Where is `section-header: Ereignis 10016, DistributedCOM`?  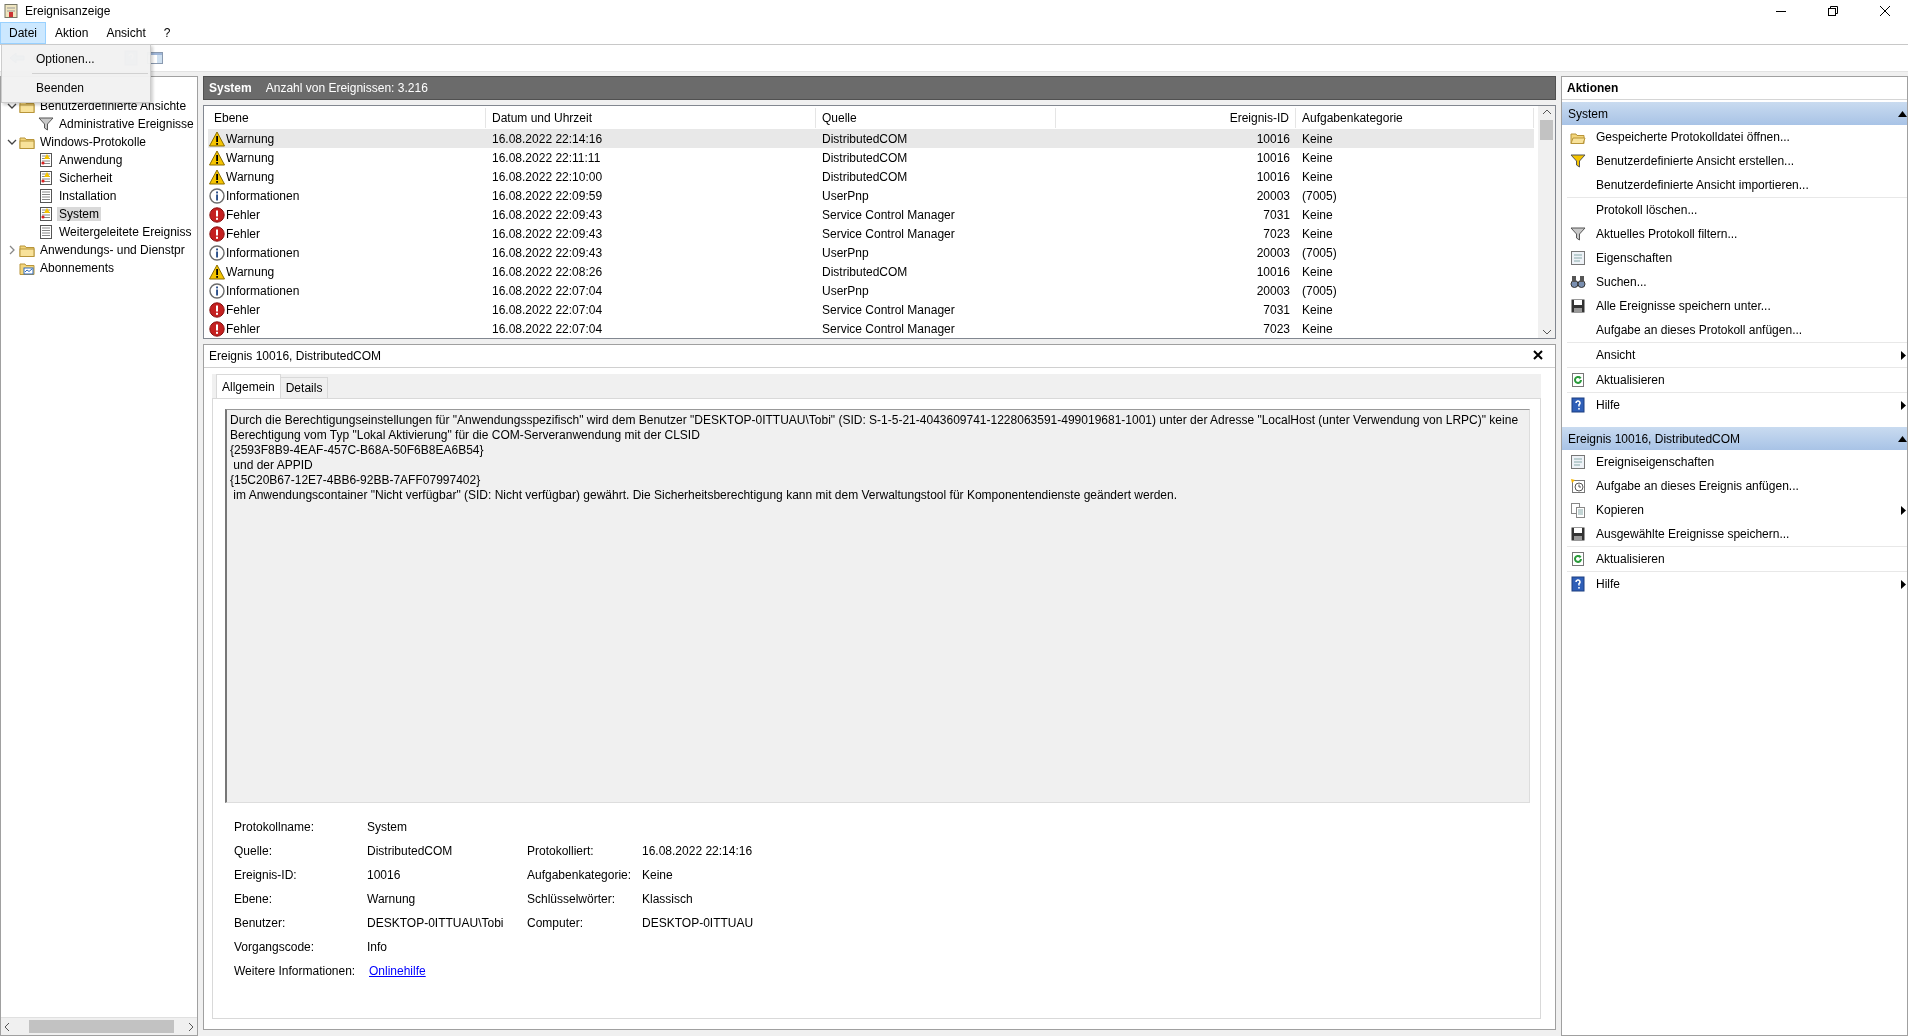 section-header: Ereignis 10016, DistributedCOM is located at coordinates (1734, 438).